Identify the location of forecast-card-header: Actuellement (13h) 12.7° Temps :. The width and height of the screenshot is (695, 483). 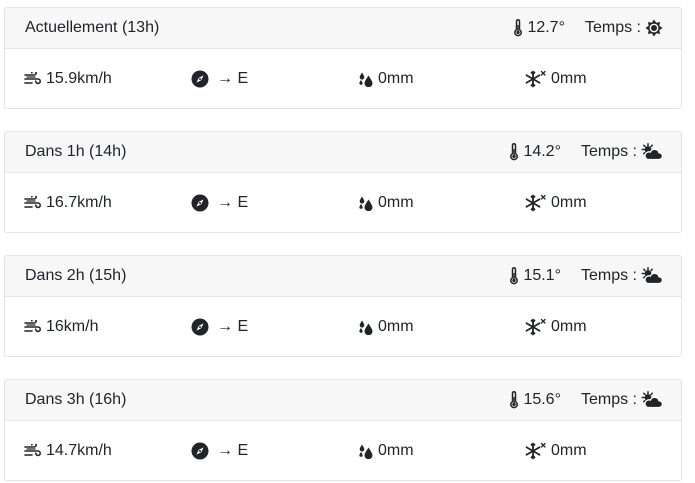
(343, 28).